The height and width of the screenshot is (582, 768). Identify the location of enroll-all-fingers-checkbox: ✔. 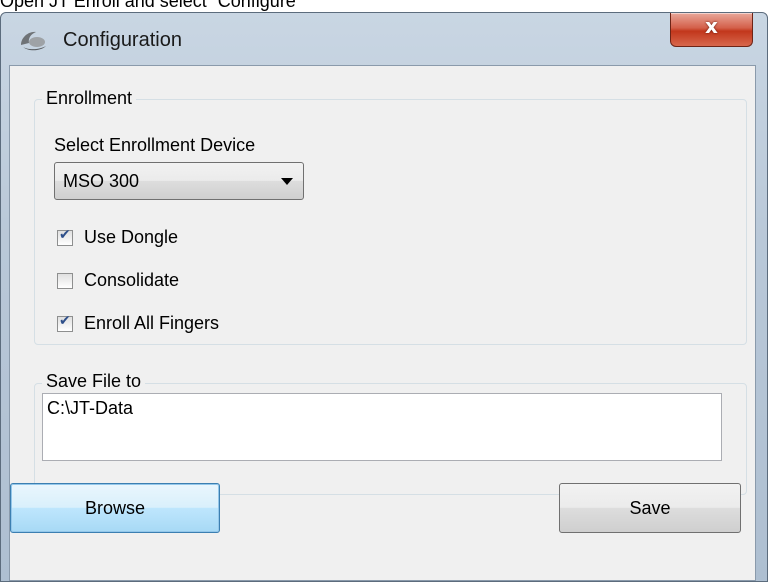
(65, 322).